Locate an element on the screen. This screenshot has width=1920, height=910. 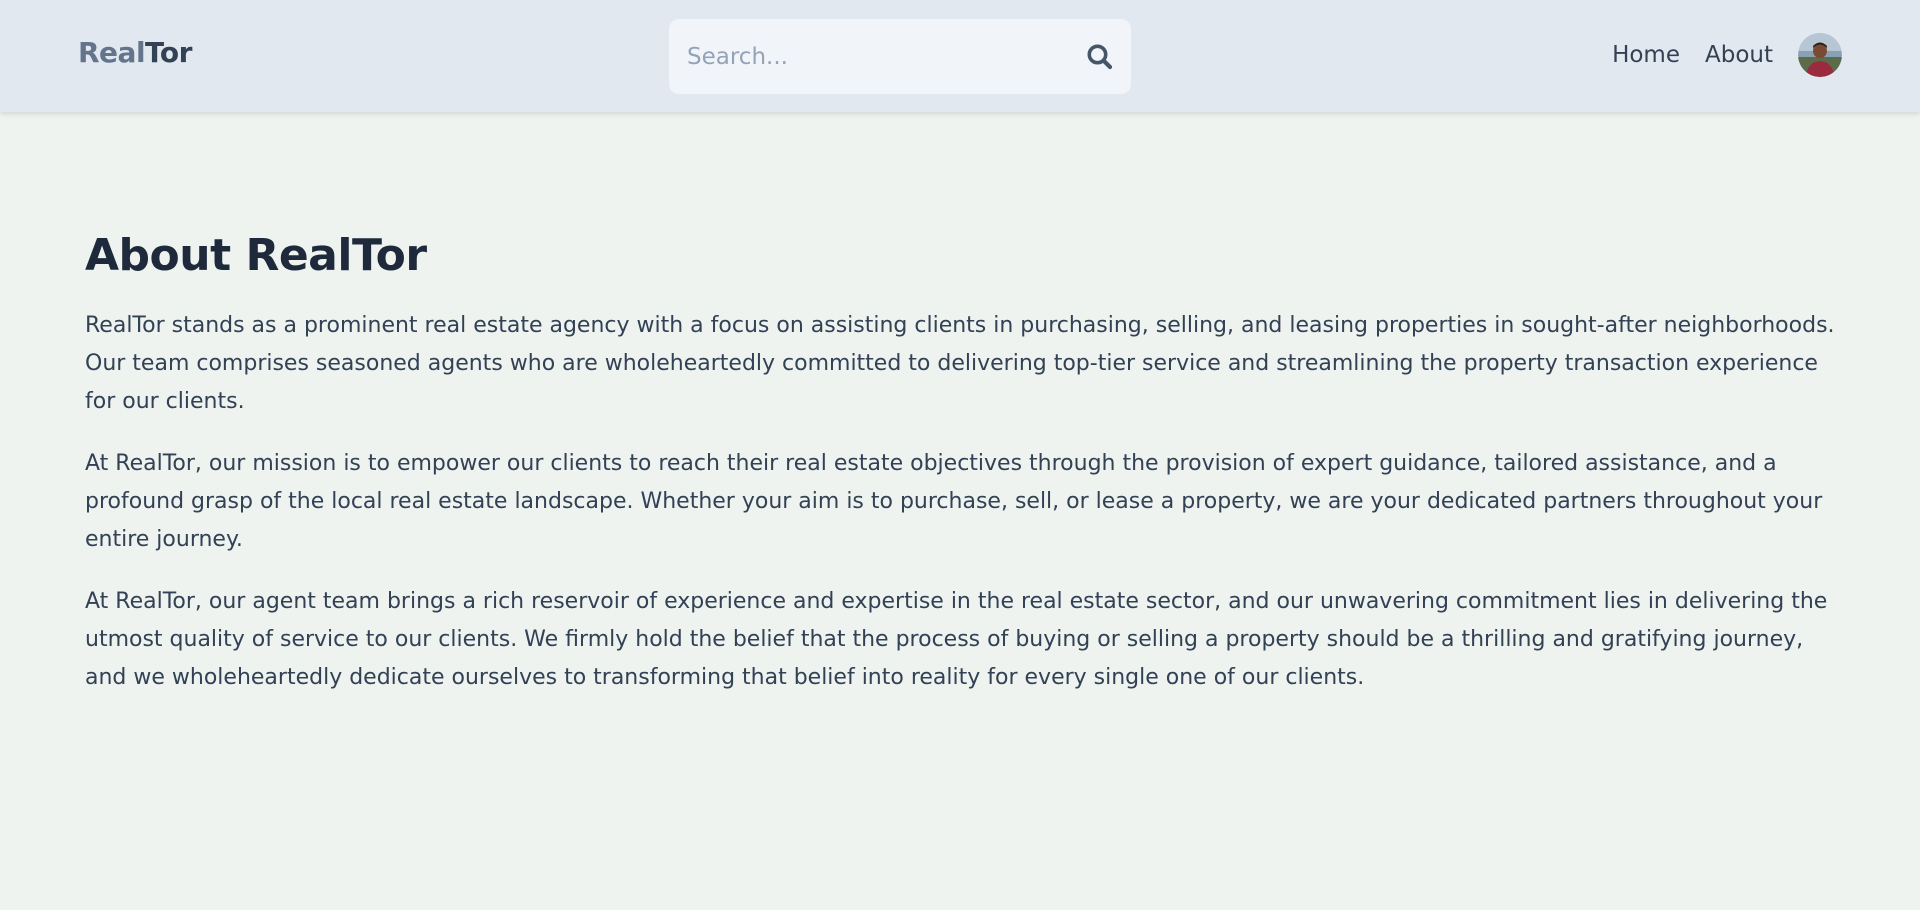
search-input is located at coordinates (877, 56).